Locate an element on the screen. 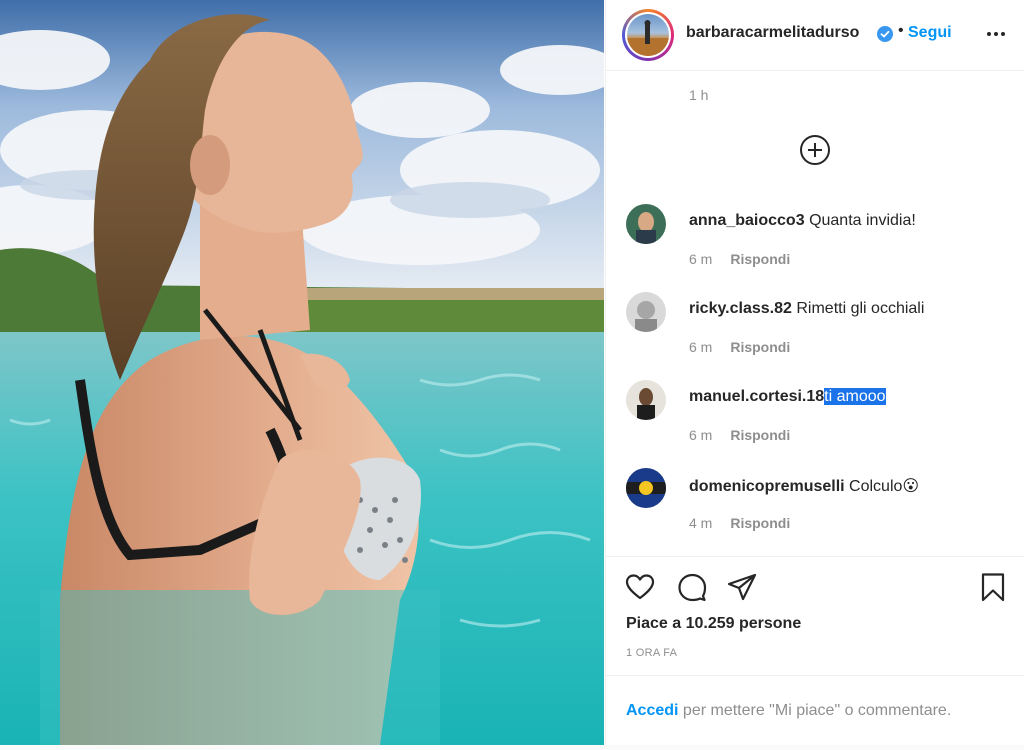  send-icon is located at coordinates (742, 587).